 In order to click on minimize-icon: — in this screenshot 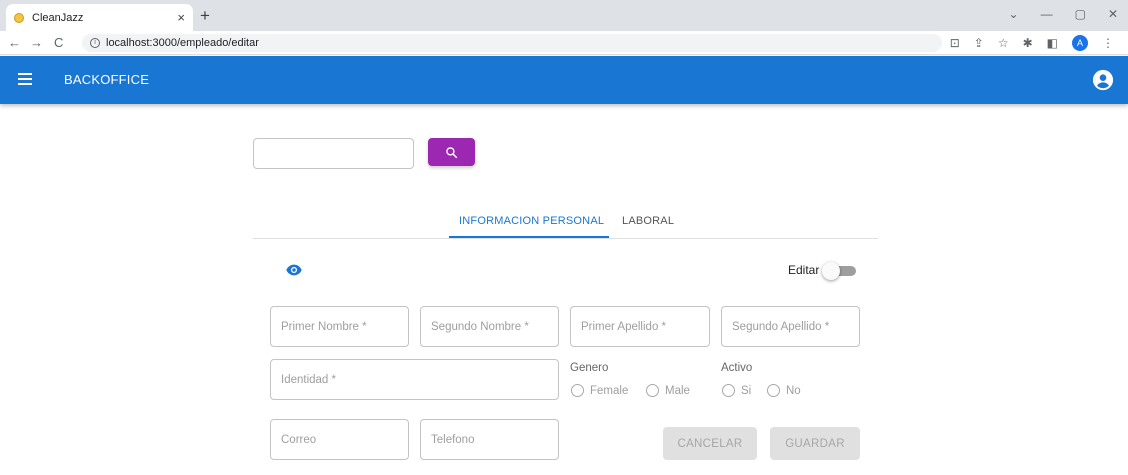, I will do `click(1047, 14)`.